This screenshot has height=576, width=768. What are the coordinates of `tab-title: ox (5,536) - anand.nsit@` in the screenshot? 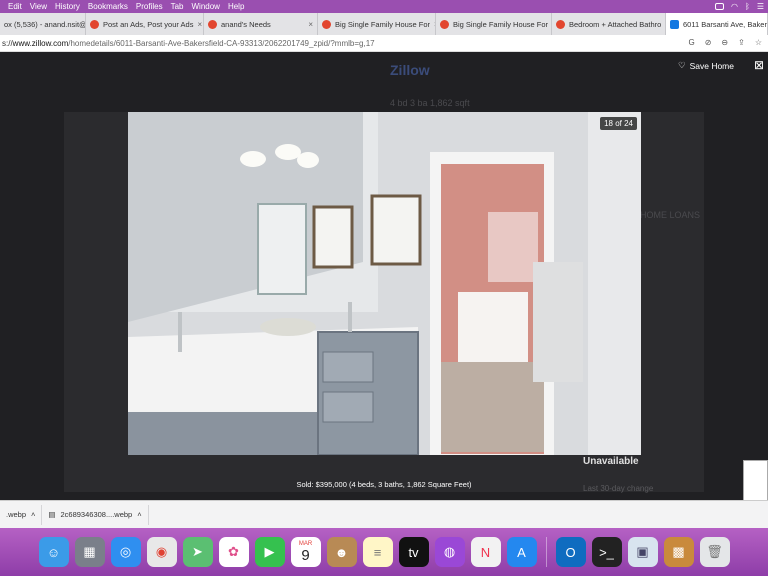 It's located at (45, 24).